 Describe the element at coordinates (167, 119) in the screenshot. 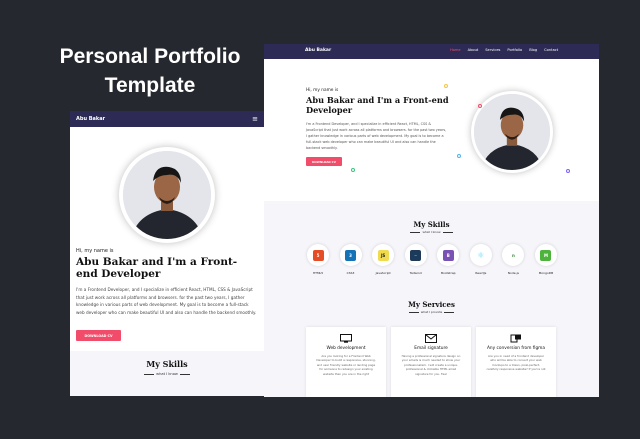

I see `mobile-navbar: Abu Bakar ≡` at that location.